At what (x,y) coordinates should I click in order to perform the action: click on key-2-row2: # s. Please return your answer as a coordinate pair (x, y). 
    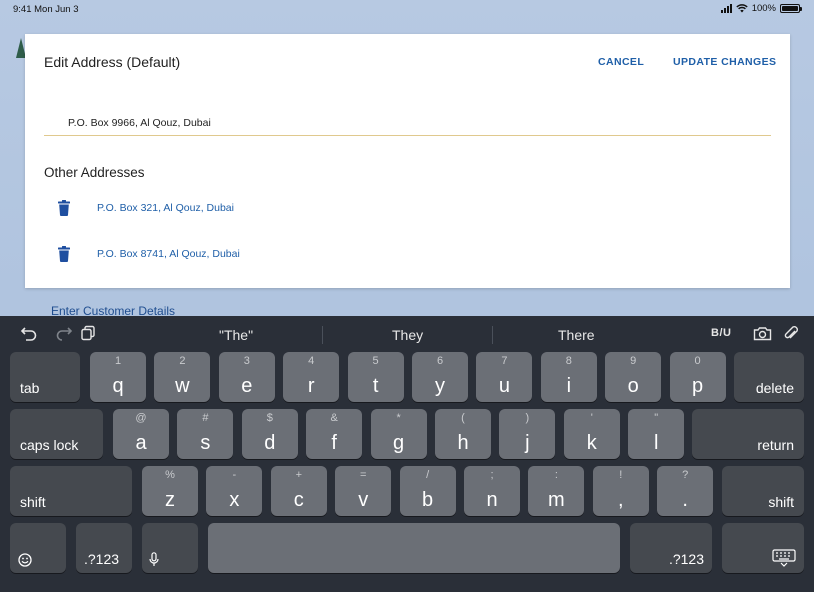
    Looking at the image, I should click on (205, 434).